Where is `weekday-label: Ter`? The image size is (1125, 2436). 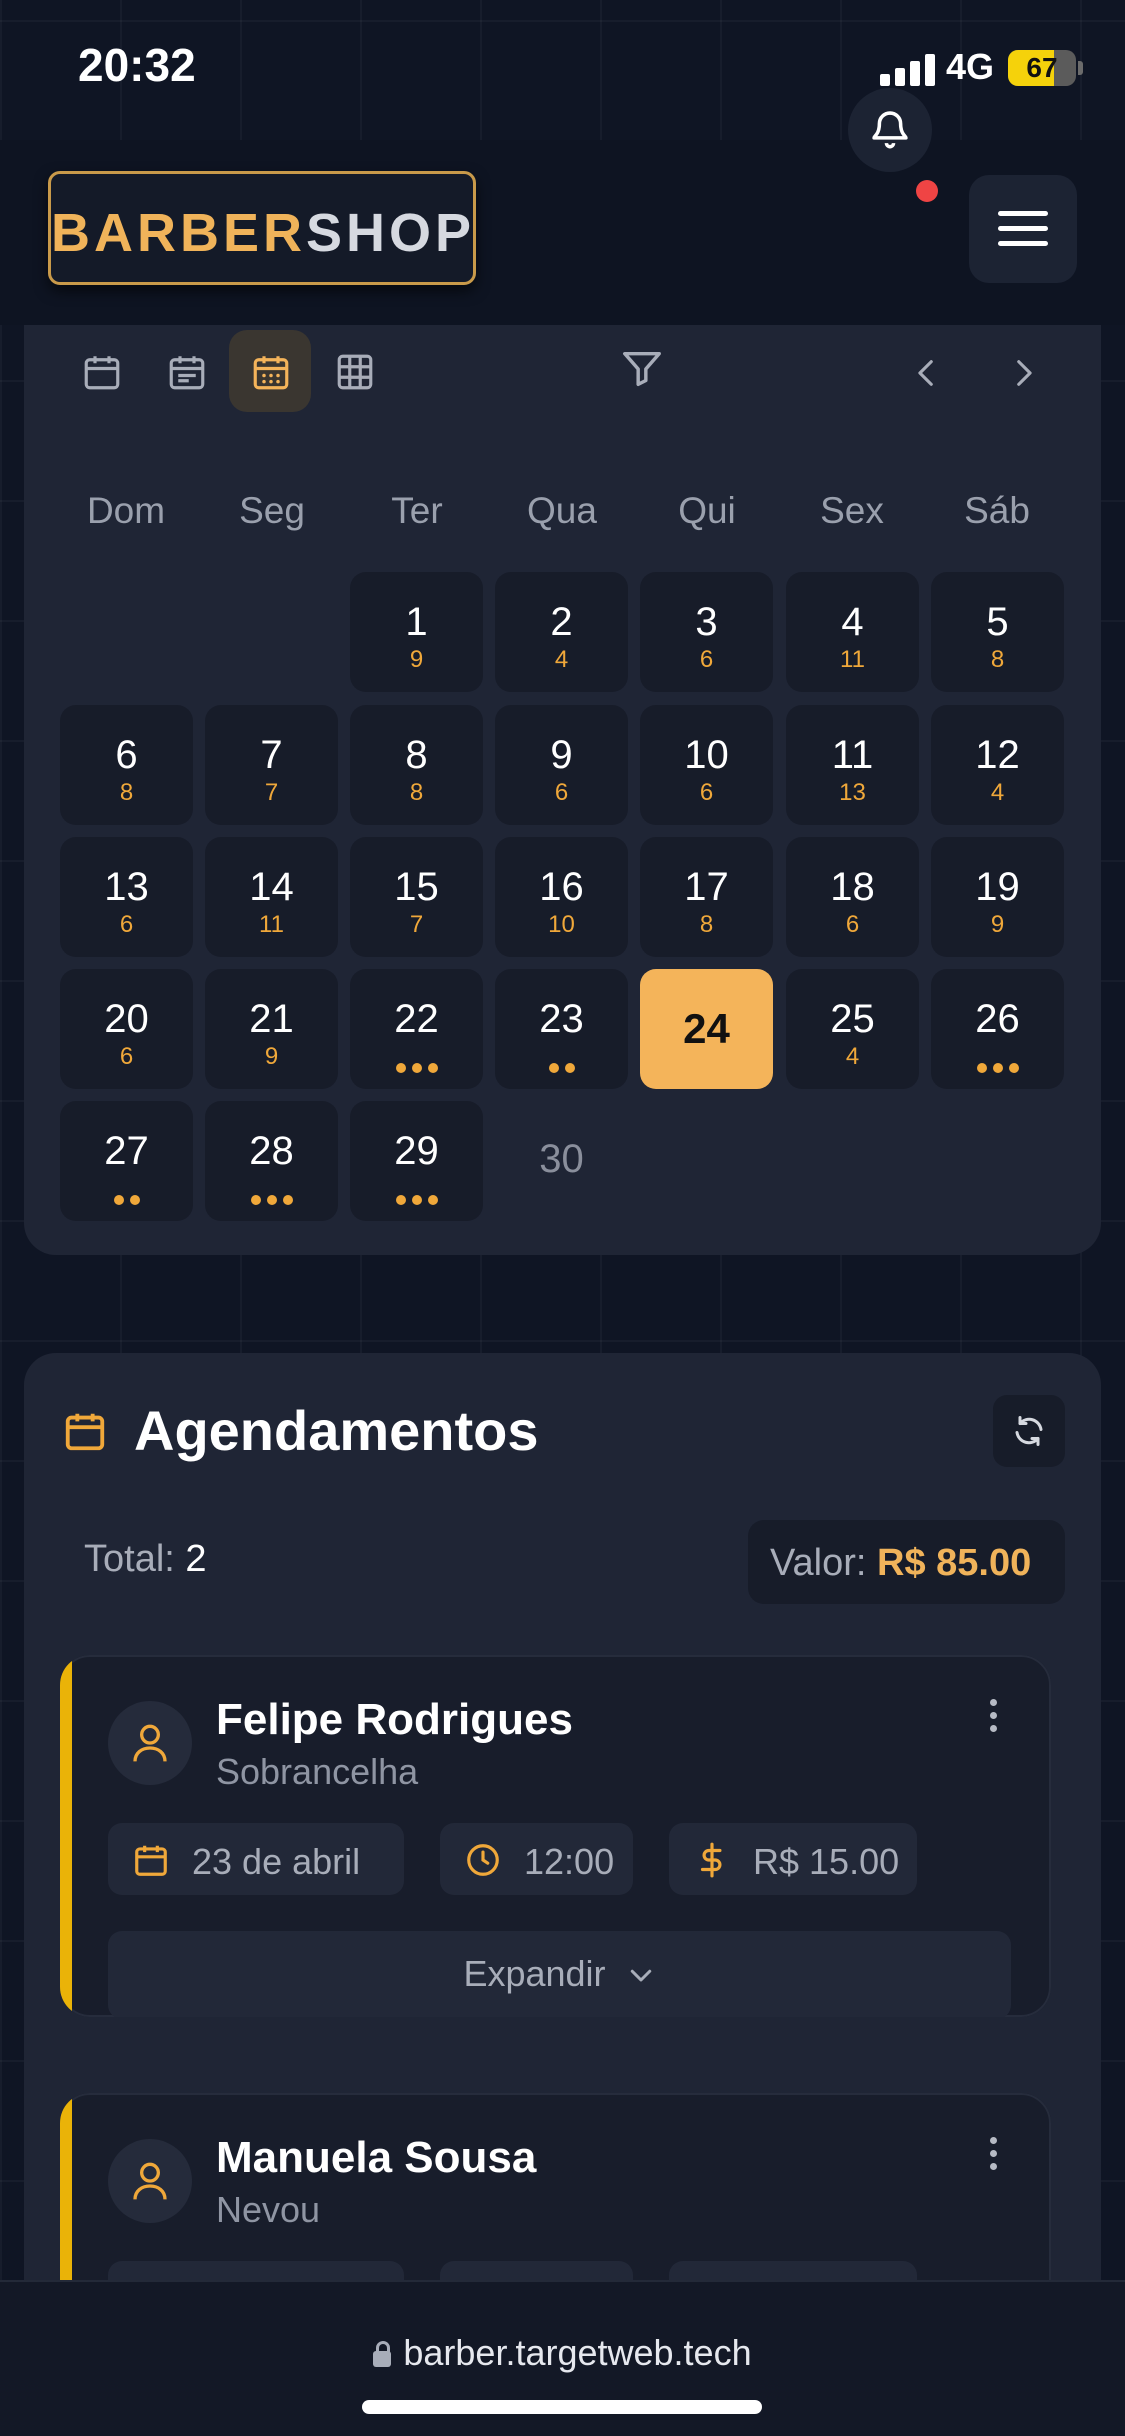 weekday-label: Ter is located at coordinates (417, 510).